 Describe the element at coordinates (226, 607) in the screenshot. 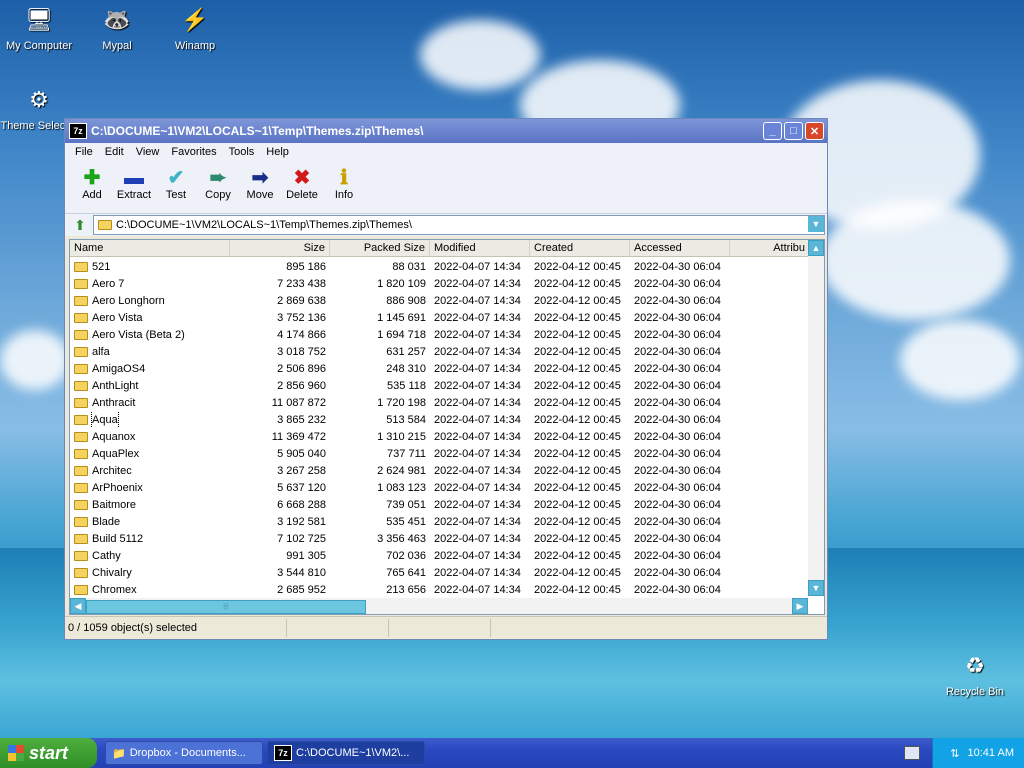

I see `horizontal-scroll-thumb: ⦙⦙⦙` at that location.